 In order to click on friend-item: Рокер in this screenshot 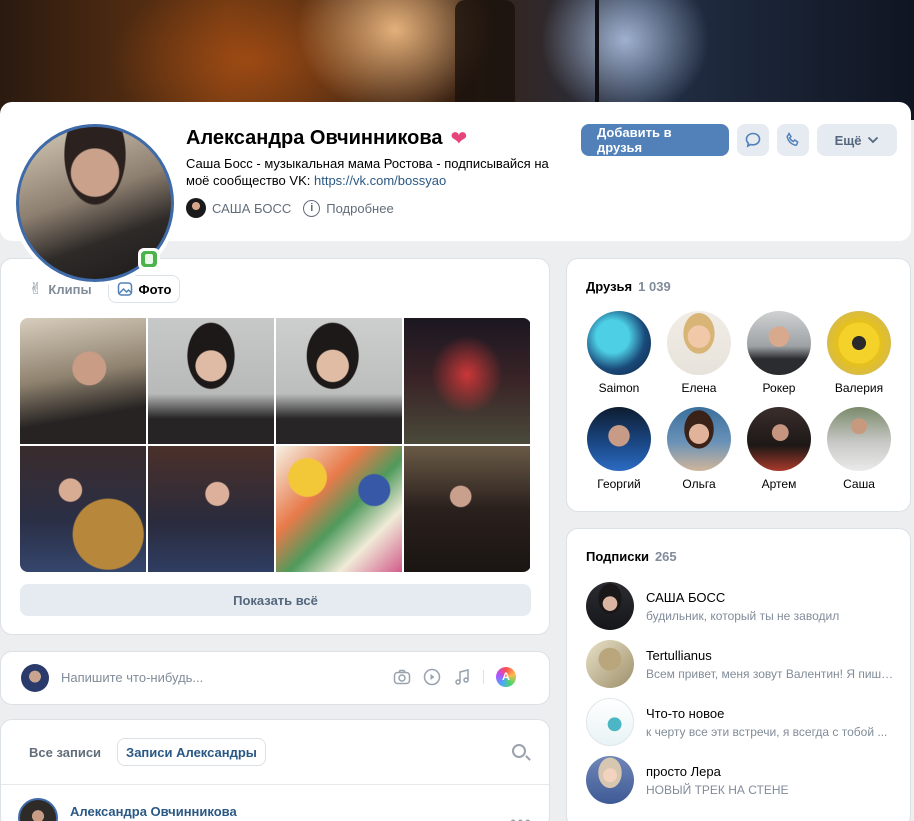, I will do `click(779, 353)`.